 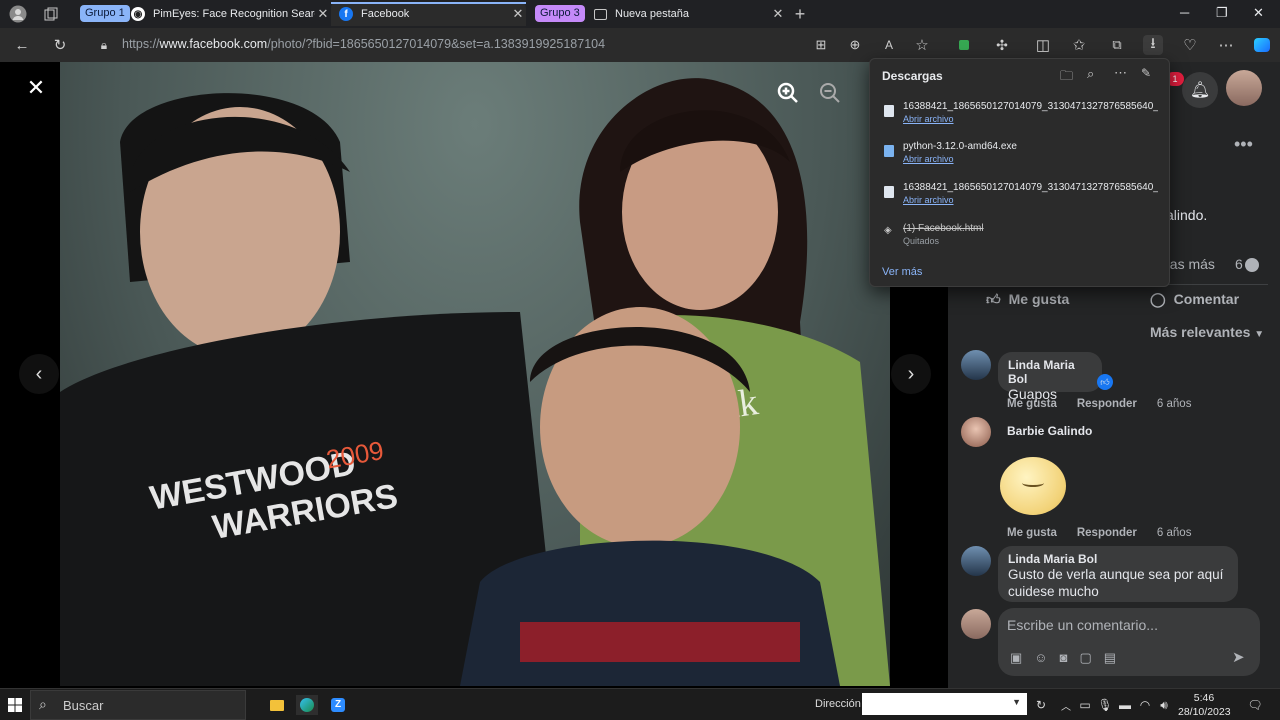 What do you see at coordinates (800, 14) in the screenshot?
I see `new-tab-icon: +` at bounding box center [800, 14].